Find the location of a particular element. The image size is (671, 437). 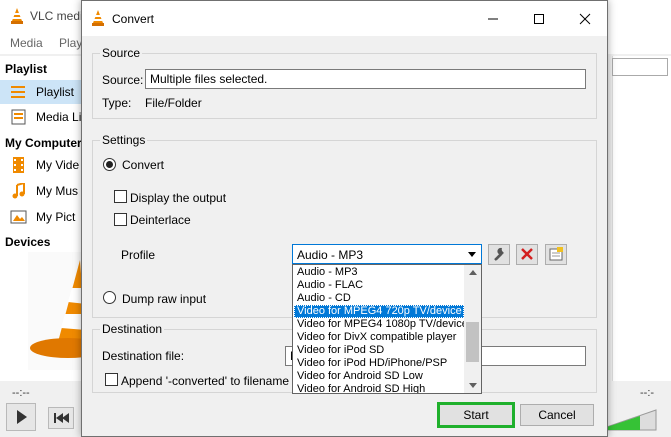

playlist-search-input is located at coordinates (640, 67).